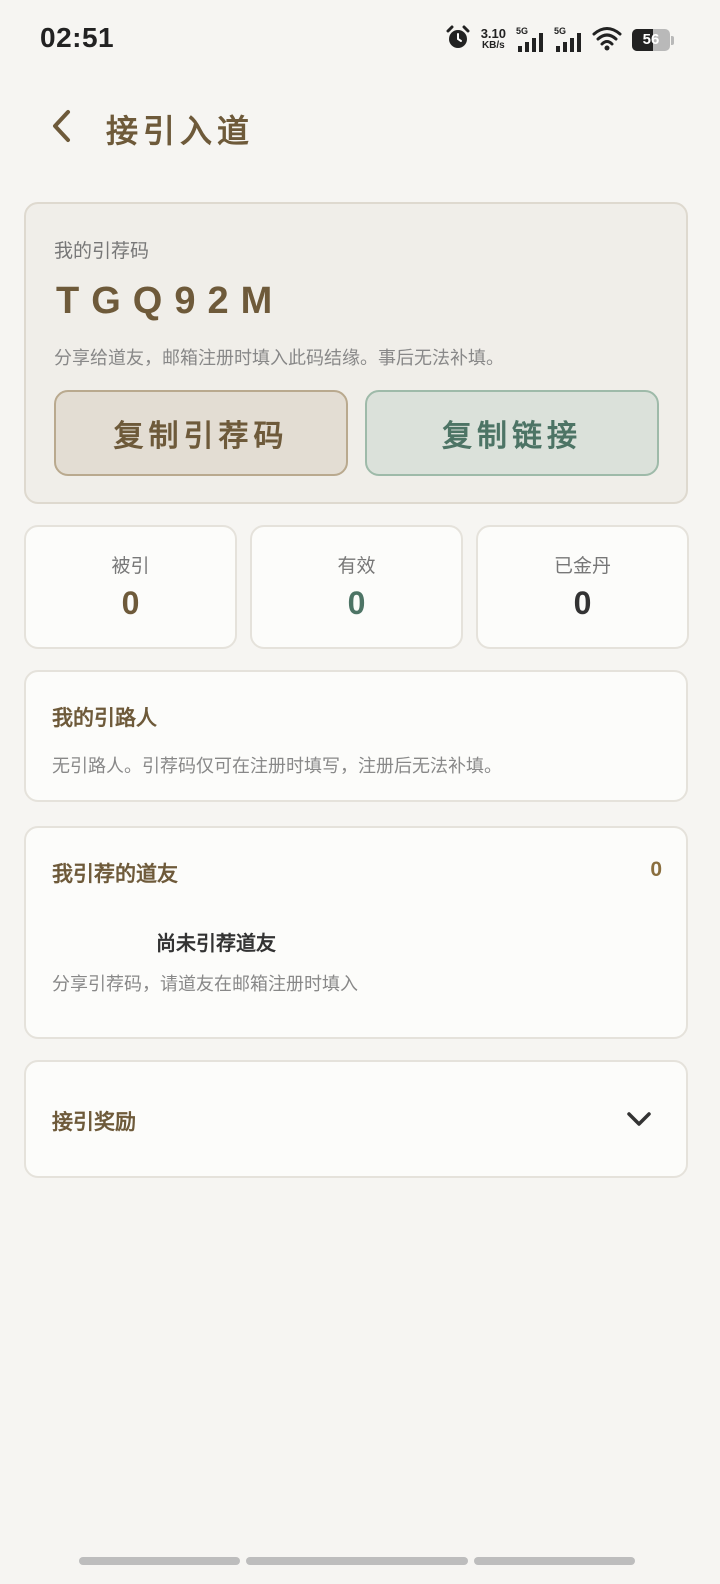  I want to click on wifi-icon, so click(607, 40).